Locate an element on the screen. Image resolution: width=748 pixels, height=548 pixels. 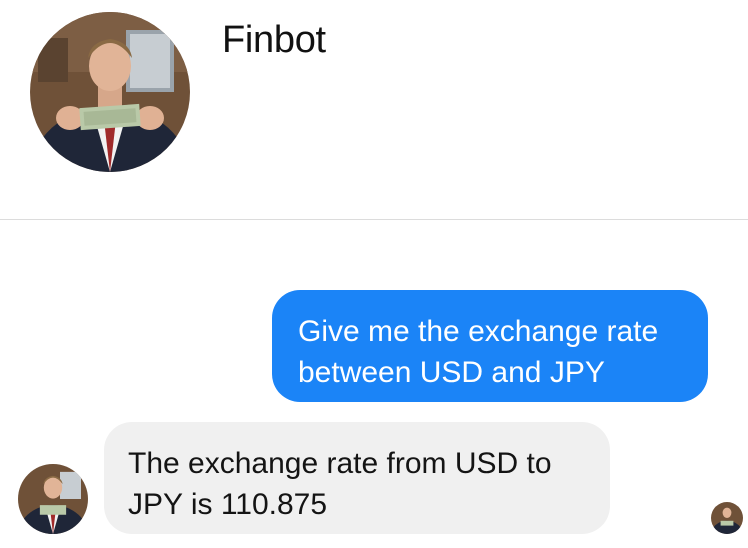
header-divider is located at coordinates (374, 219).